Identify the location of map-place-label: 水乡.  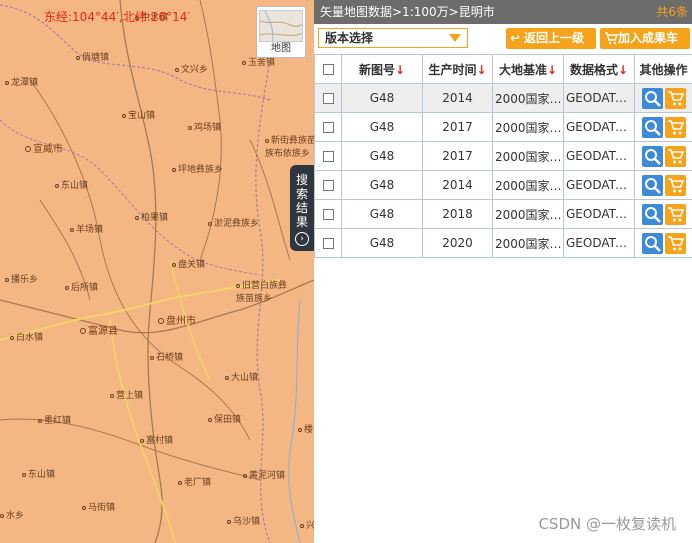
(12, 514).